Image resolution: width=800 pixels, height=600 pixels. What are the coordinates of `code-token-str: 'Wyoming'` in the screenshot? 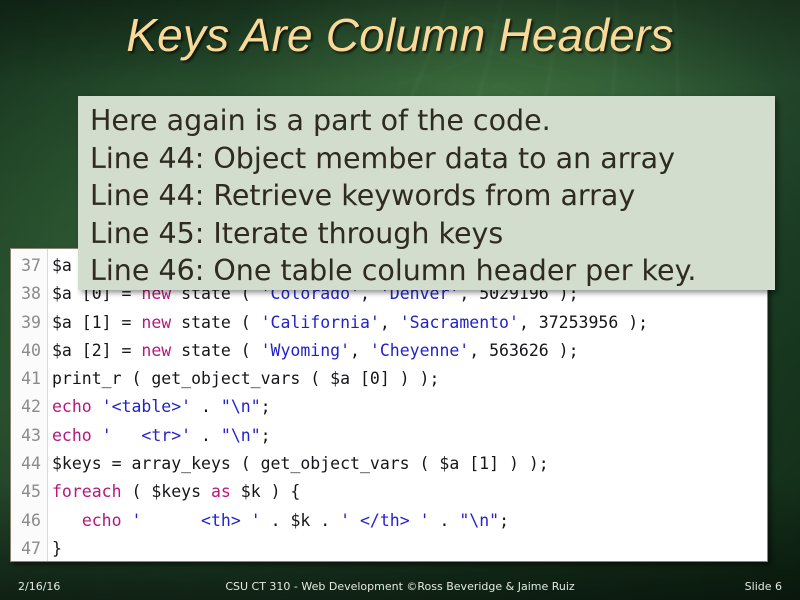 It's located at (305, 350).